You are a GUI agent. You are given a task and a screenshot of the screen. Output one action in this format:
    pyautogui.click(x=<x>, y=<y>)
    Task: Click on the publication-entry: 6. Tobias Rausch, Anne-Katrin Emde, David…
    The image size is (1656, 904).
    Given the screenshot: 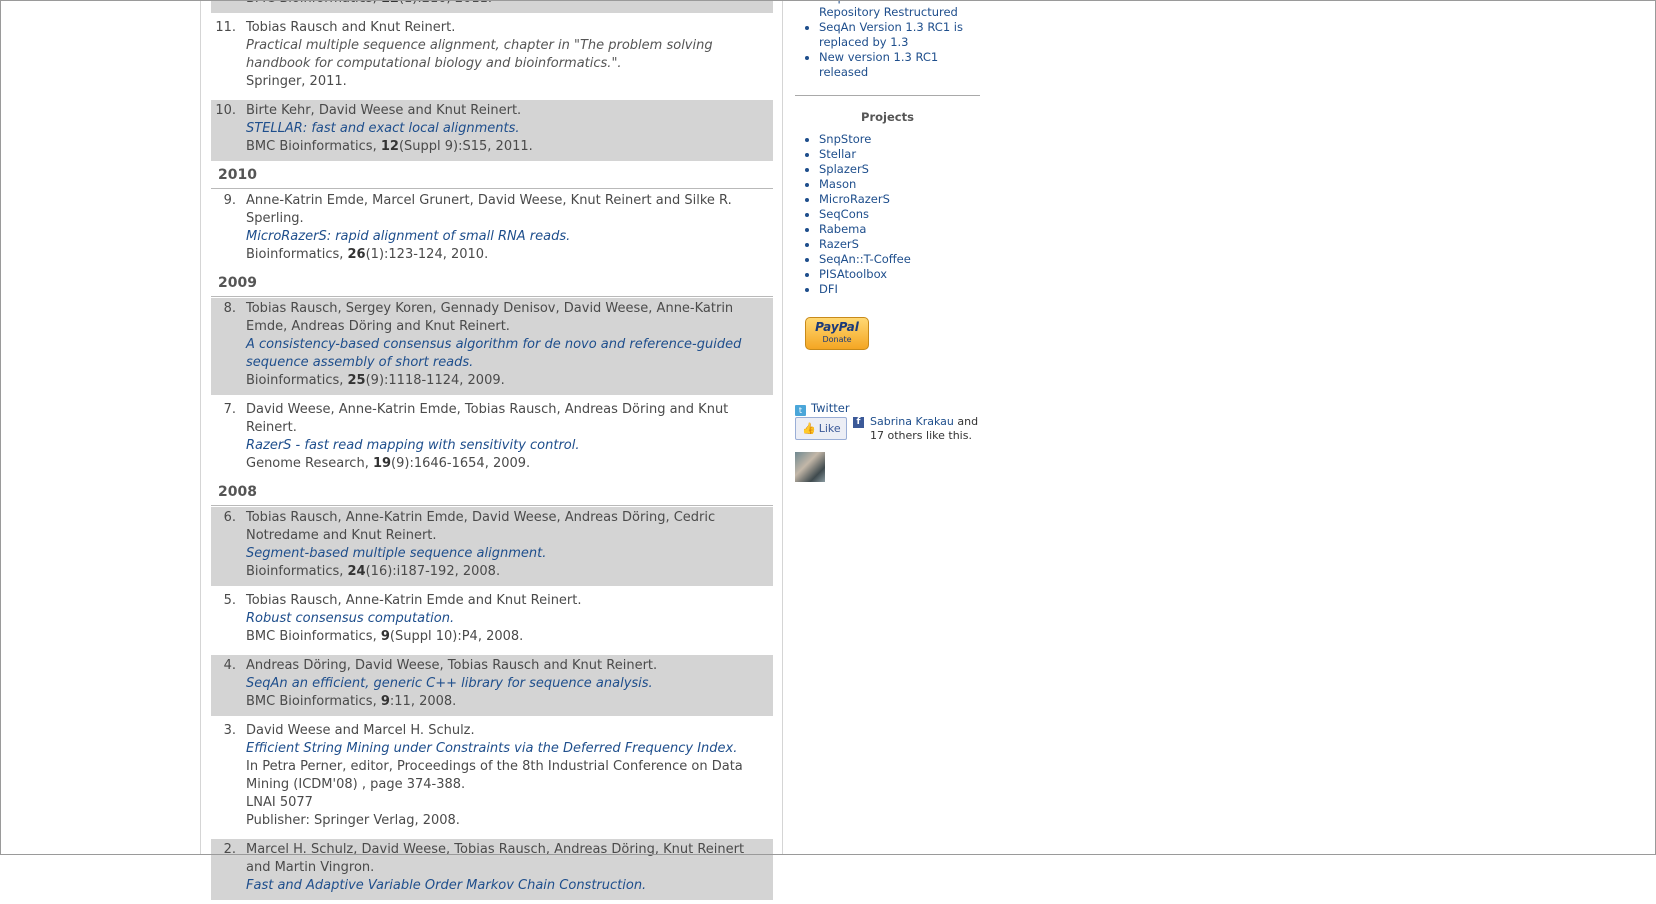 What is the action you would take?
    pyautogui.click(x=492, y=546)
    